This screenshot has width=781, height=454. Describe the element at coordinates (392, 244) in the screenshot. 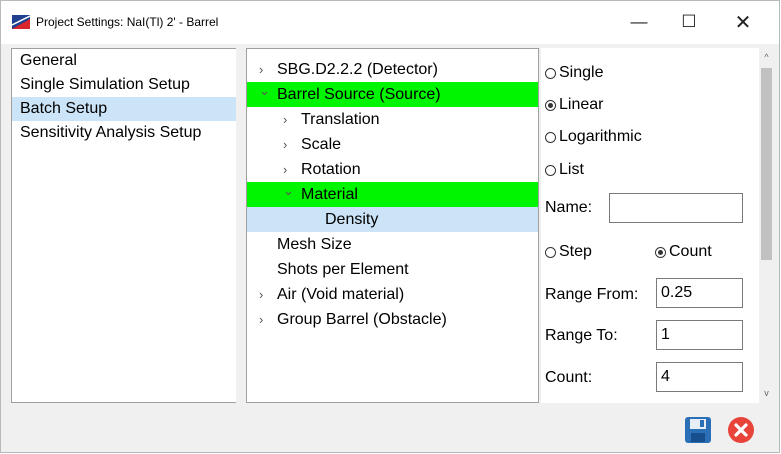

I see `tree-node-mesh-size: Mesh Size` at that location.